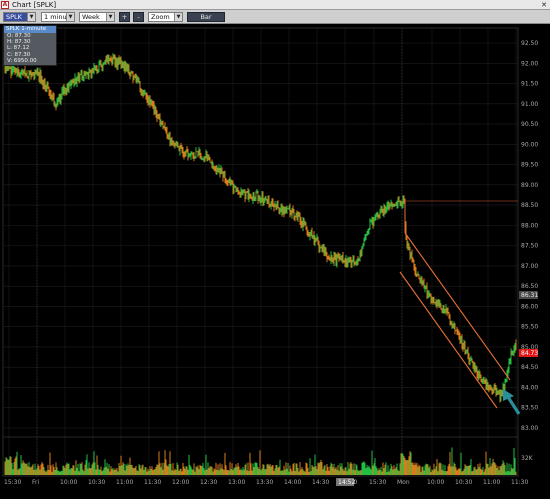 This screenshot has height=499, width=550. I want to click on time-axis-label: 12:30, so click(208, 482).